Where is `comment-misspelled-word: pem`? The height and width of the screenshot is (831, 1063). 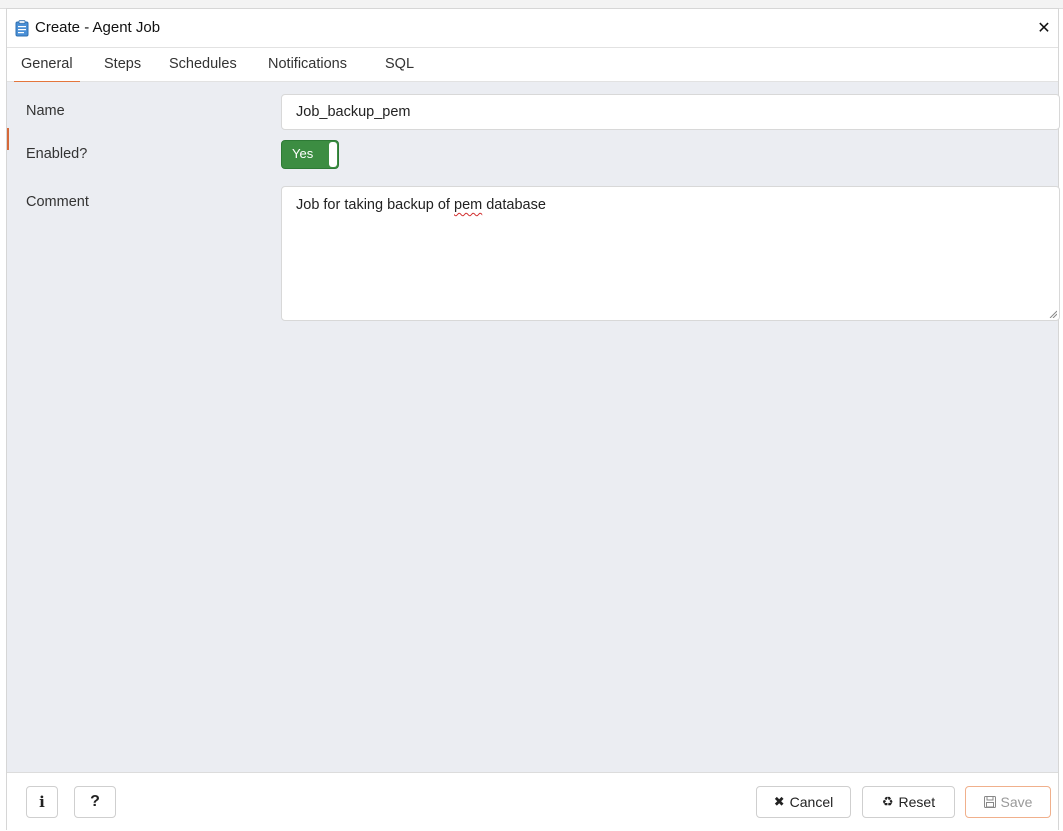
comment-misspelled-word: pem is located at coordinates (468, 205).